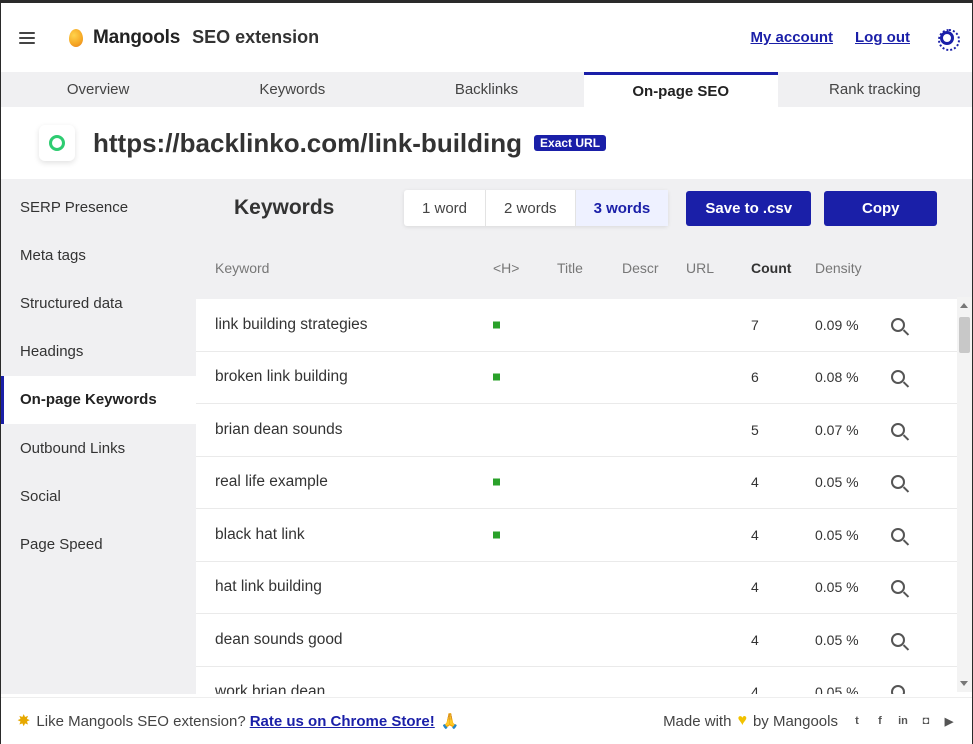 This screenshot has height=744, width=973. Describe the element at coordinates (260, 534) in the screenshot. I see `keyword-cell: black hat link` at that location.